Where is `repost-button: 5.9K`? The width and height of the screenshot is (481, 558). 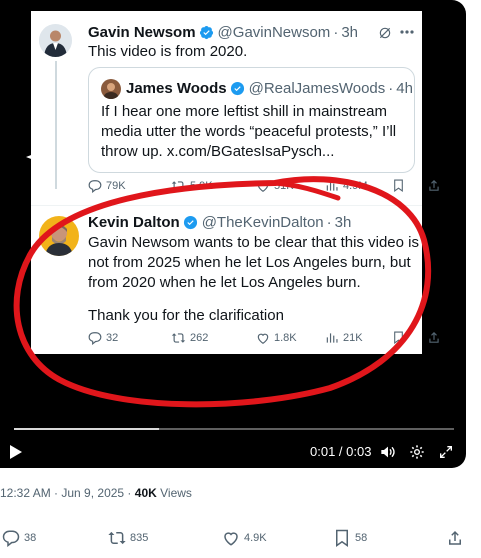
repost-button: 5.9K is located at coordinates (192, 186).